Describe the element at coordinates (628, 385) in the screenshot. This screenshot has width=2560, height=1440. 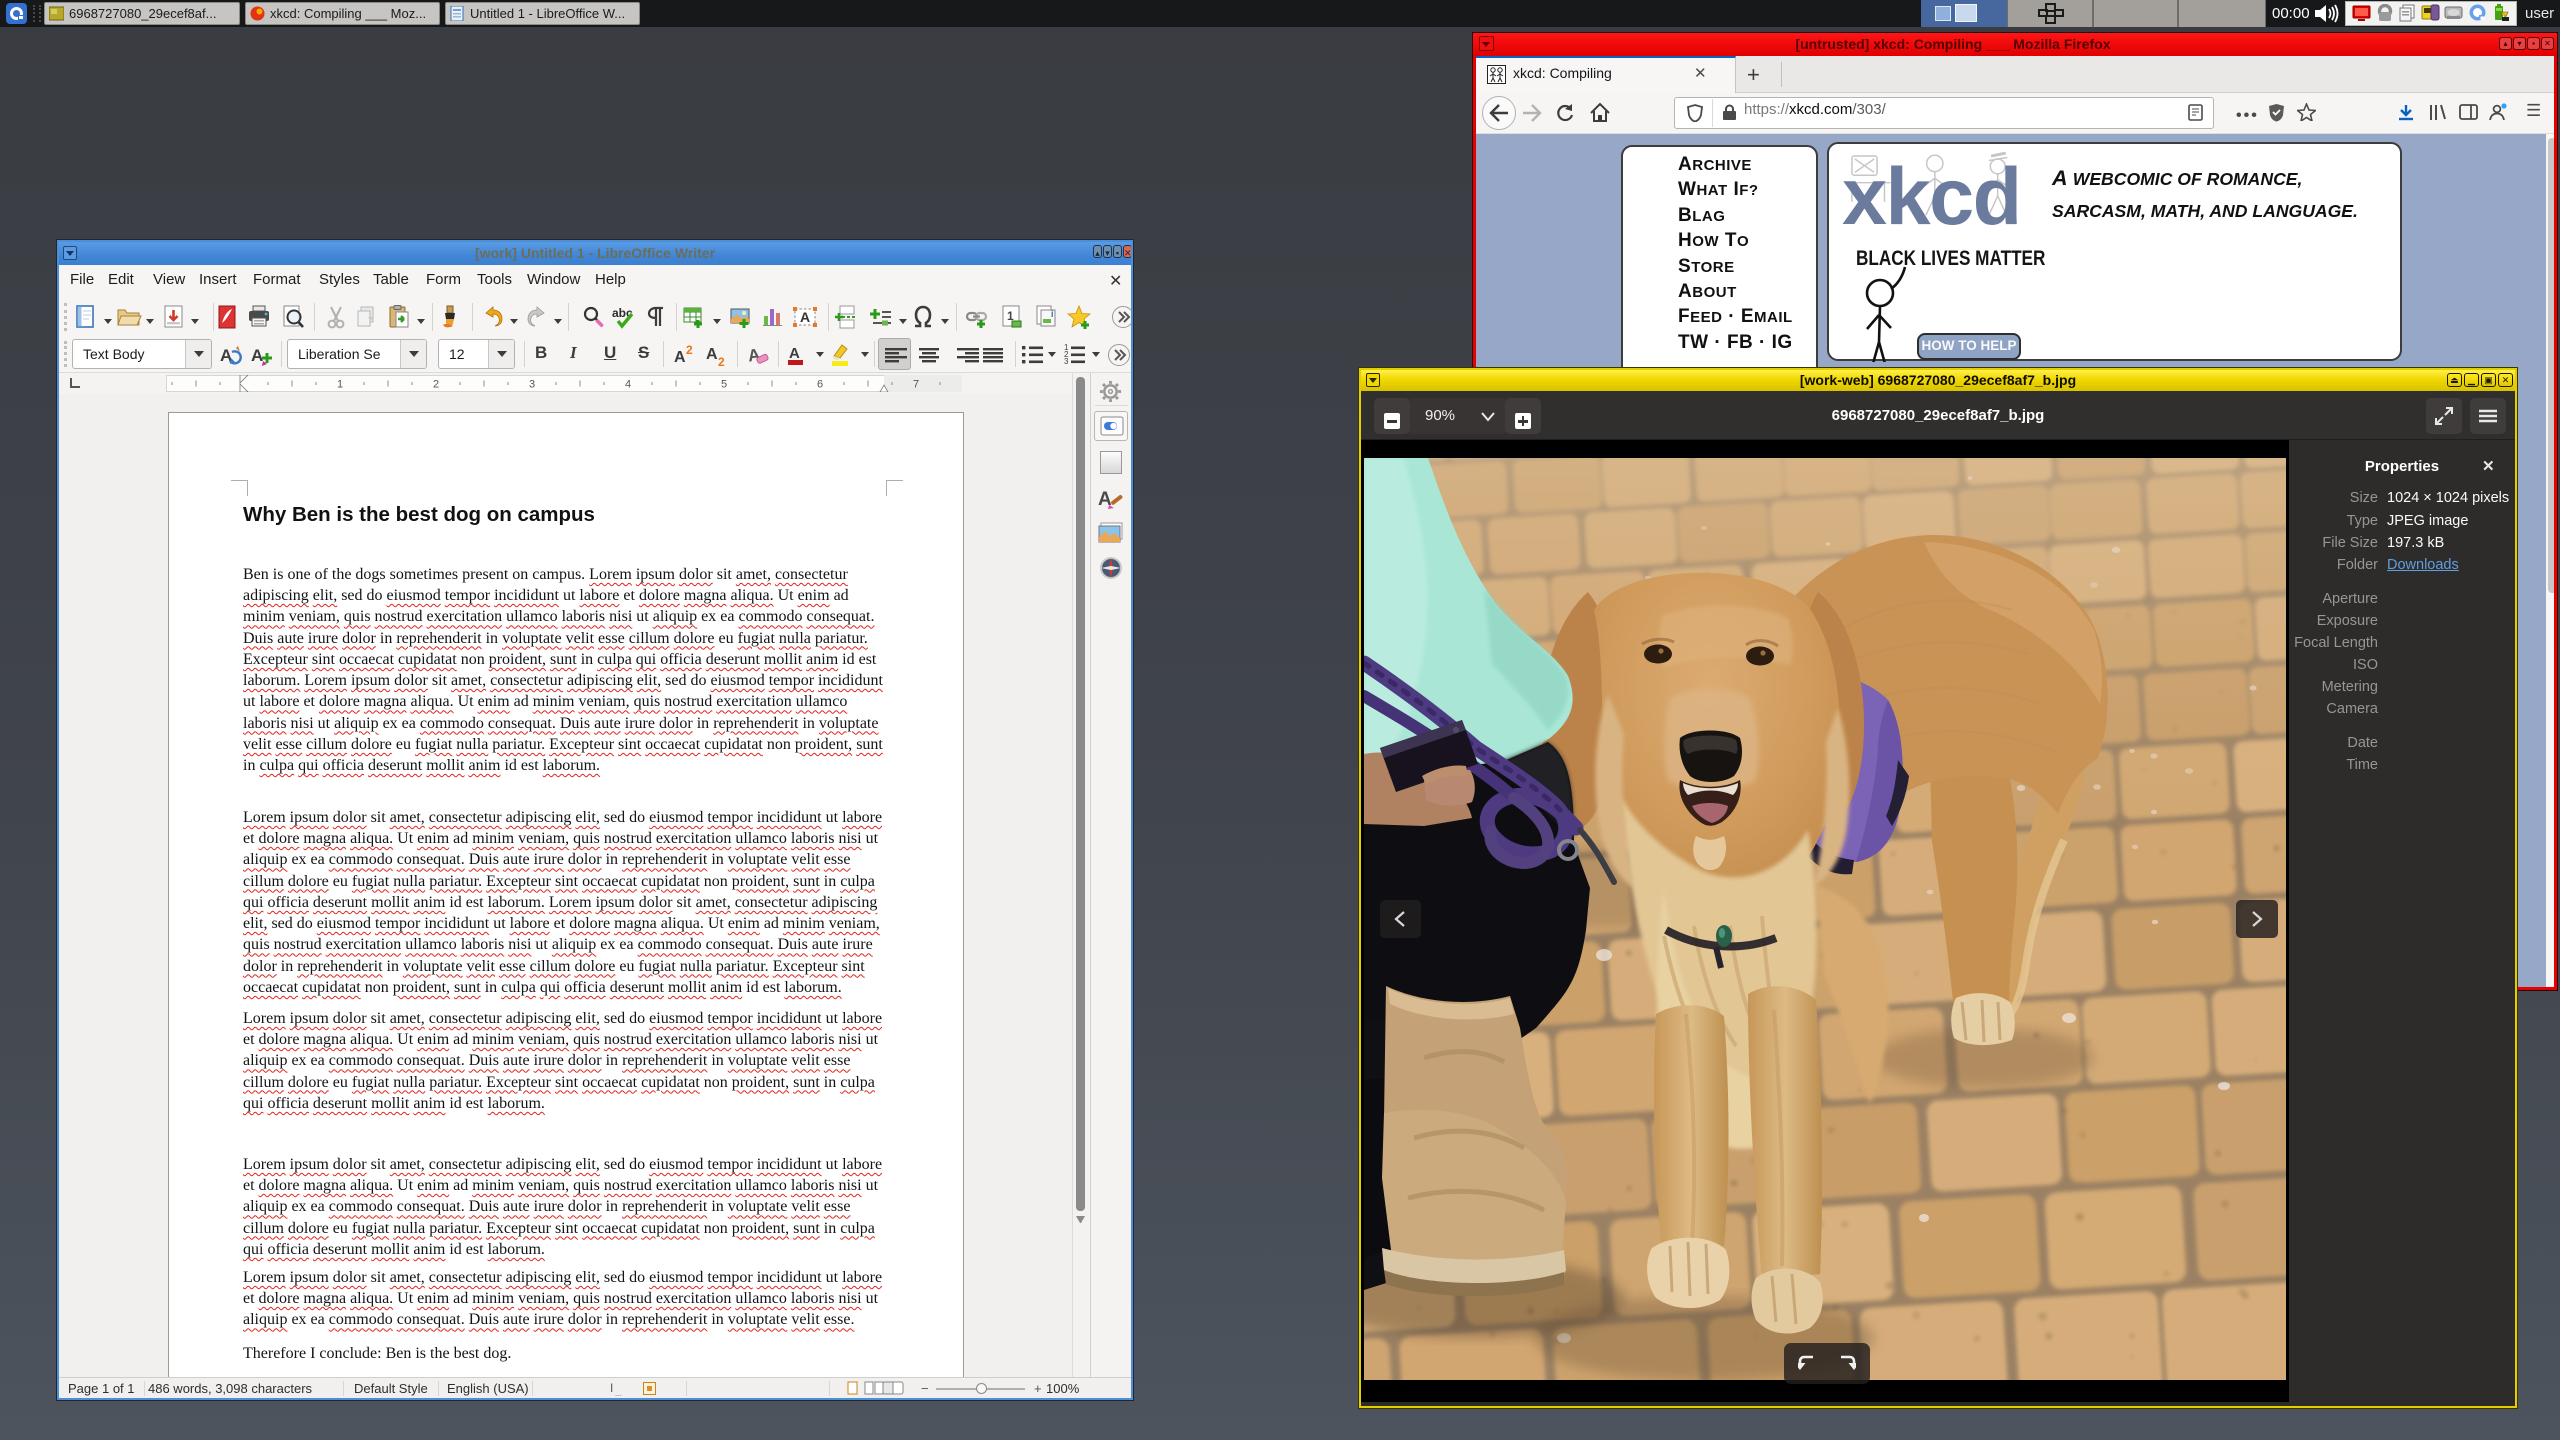
I see `svg-text: 4` at that location.